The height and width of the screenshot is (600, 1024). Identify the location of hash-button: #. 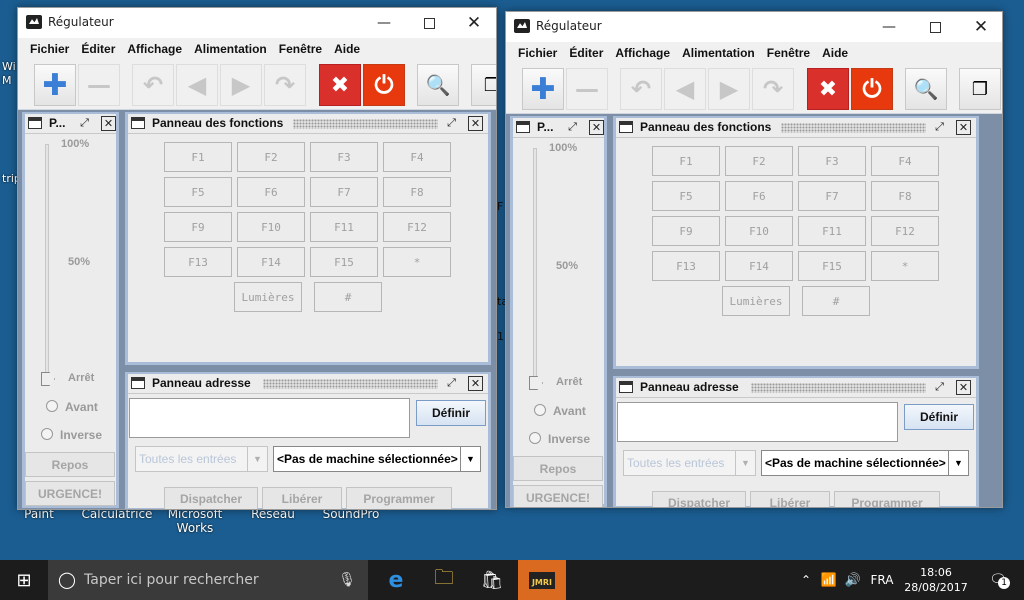
(836, 301).